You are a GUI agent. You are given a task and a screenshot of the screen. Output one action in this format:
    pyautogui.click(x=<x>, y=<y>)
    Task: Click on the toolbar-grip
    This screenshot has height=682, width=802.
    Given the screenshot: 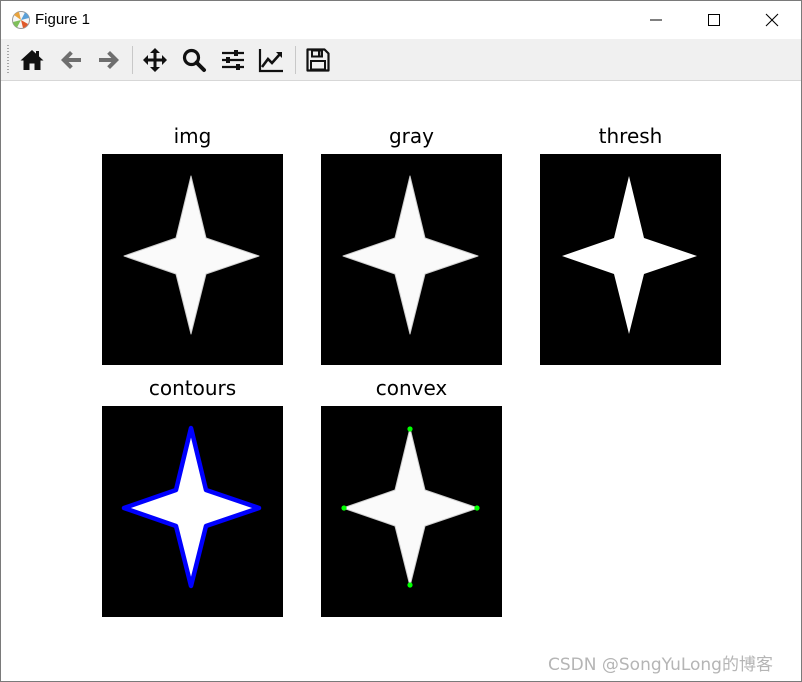 What is the action you would take?
    pyautogui.click(x=8, y=59)
    